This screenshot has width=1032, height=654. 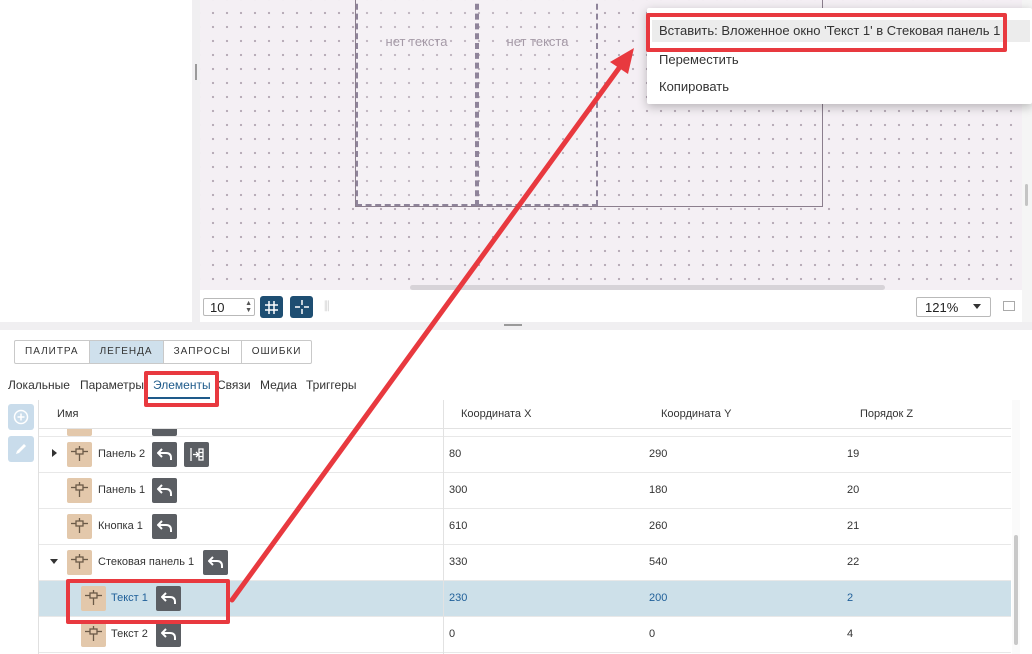 I want to click on zoom-value: 121%, so click(x=942, y=307).